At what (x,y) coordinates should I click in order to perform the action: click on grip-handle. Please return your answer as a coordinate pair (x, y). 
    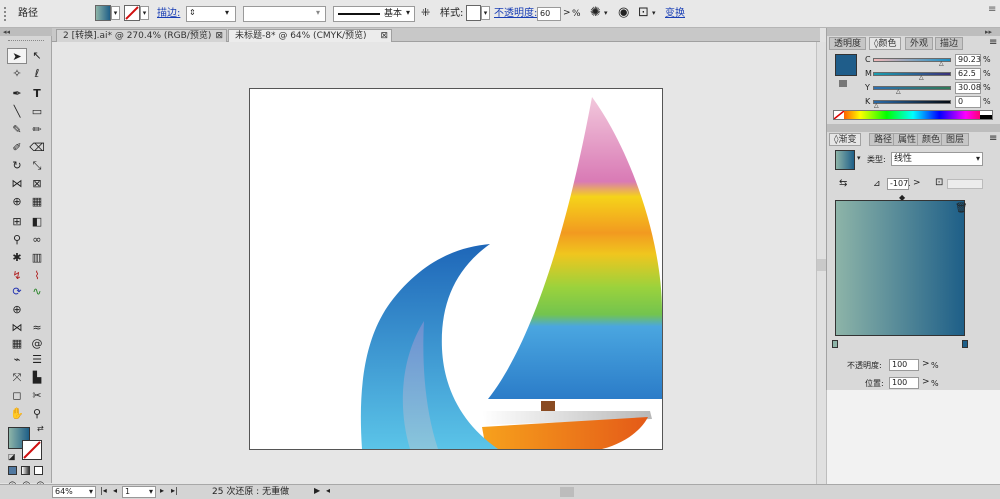
    Looking at the image, I should click on (7, 14).